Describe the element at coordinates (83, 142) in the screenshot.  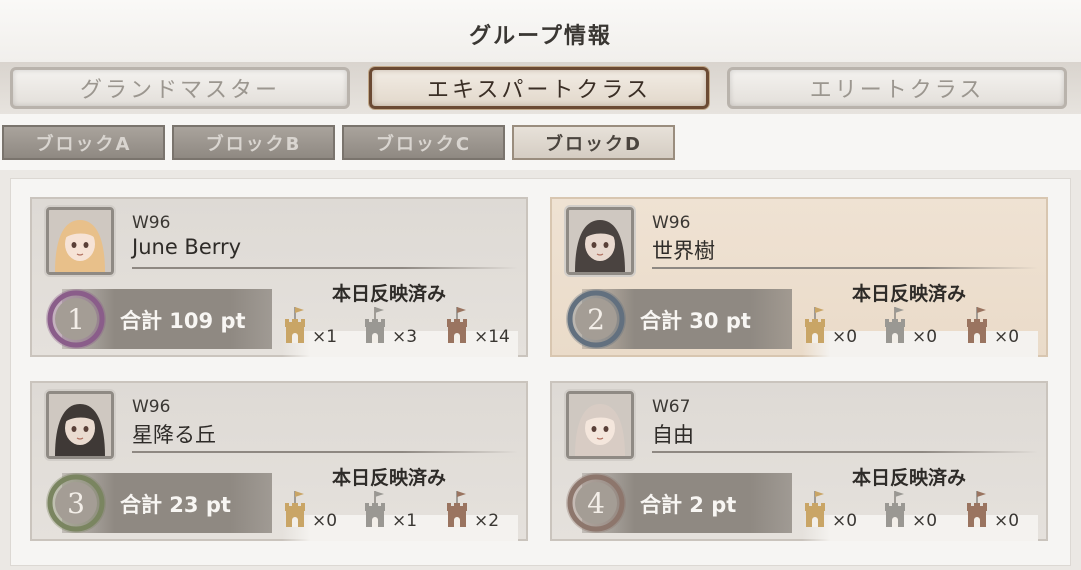
I see `block-tab-a: ブロックA` at that location.